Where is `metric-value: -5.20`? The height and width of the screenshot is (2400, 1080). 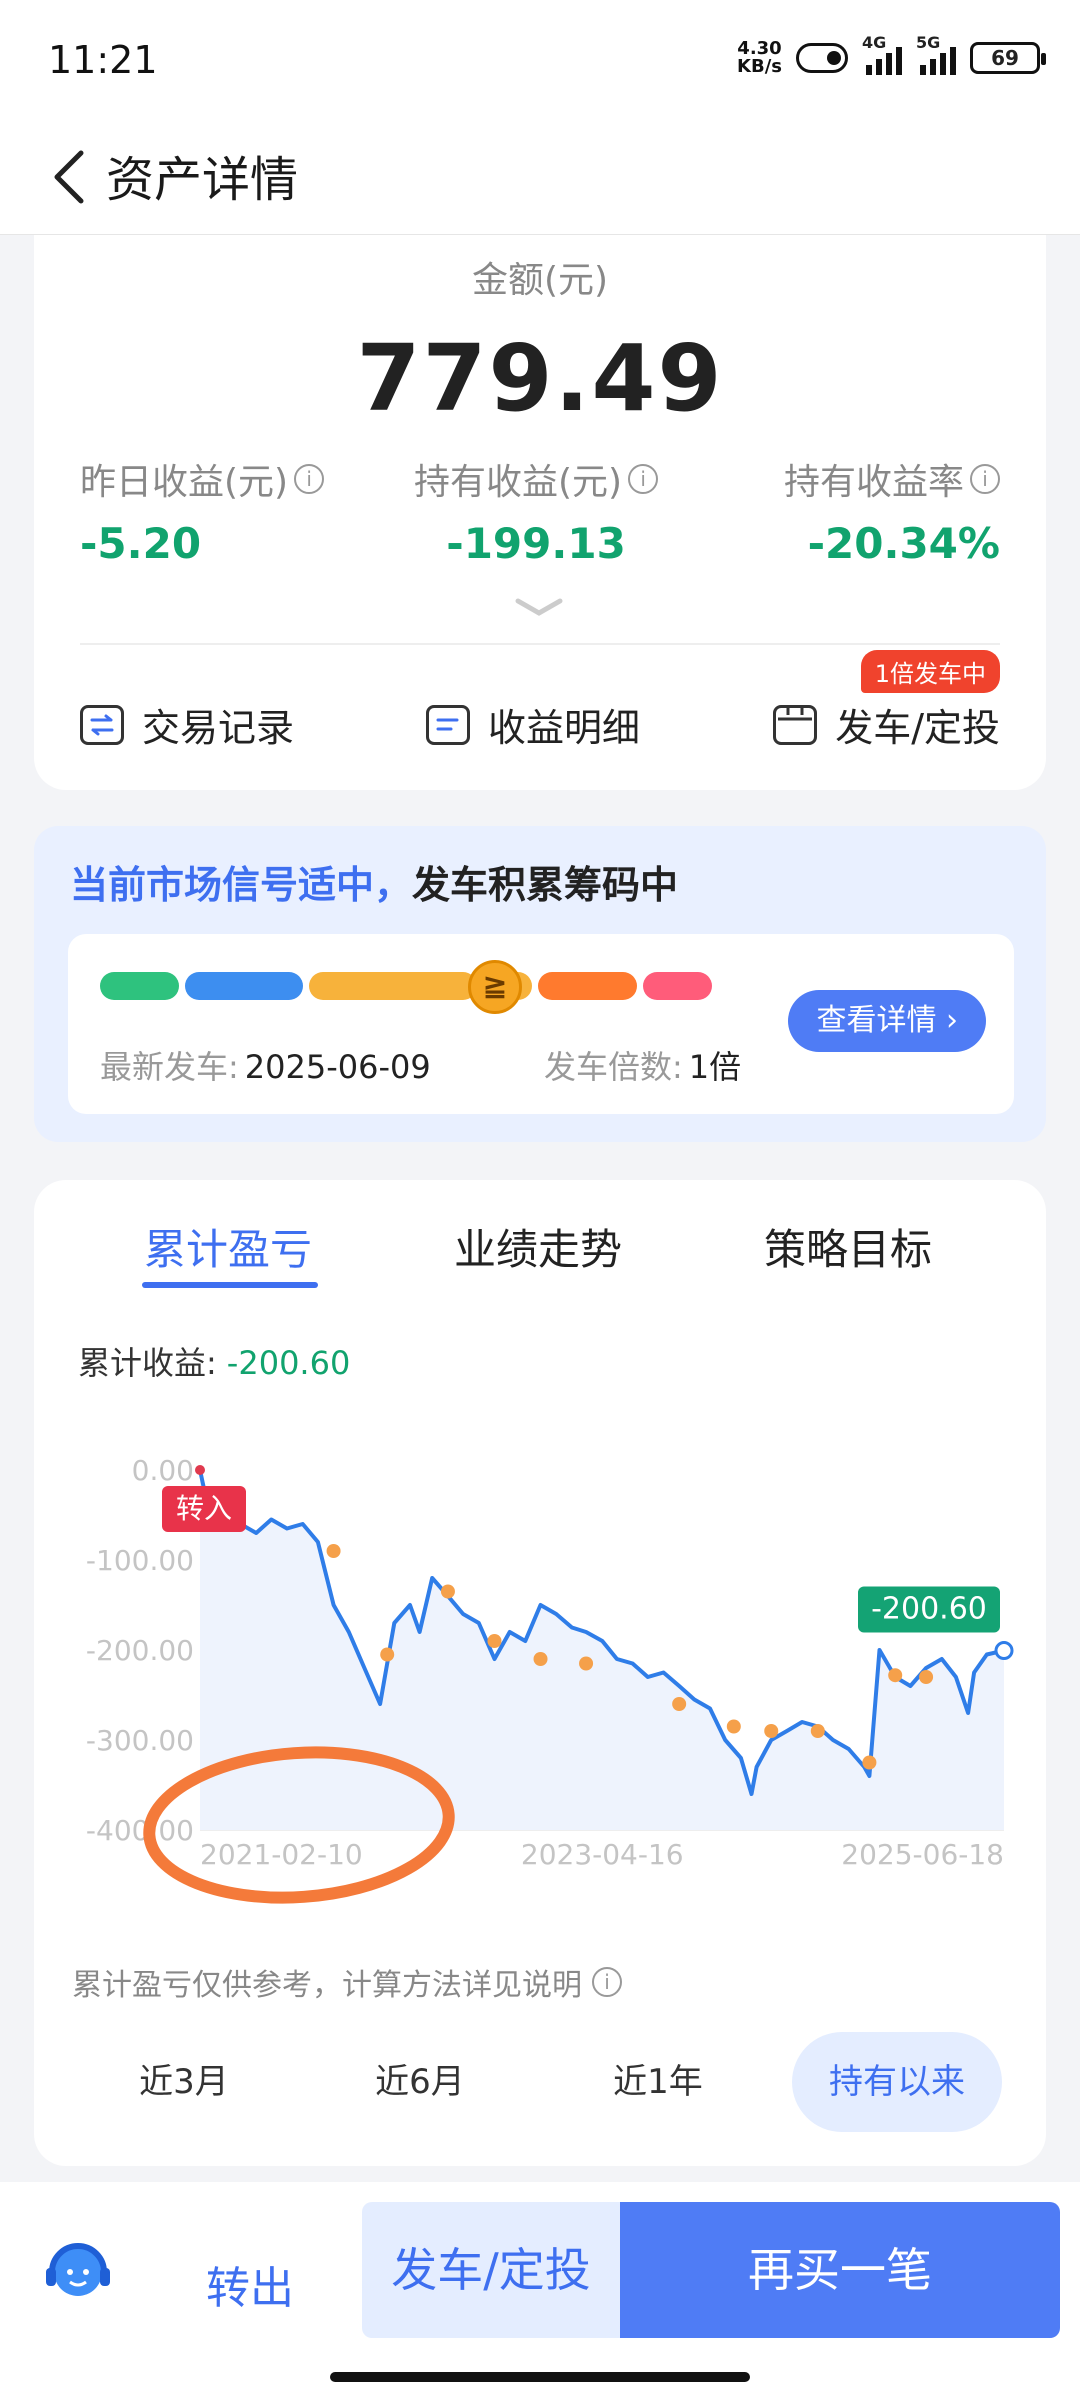
metric-value: -5.20 is located at coordinates (141, 543).